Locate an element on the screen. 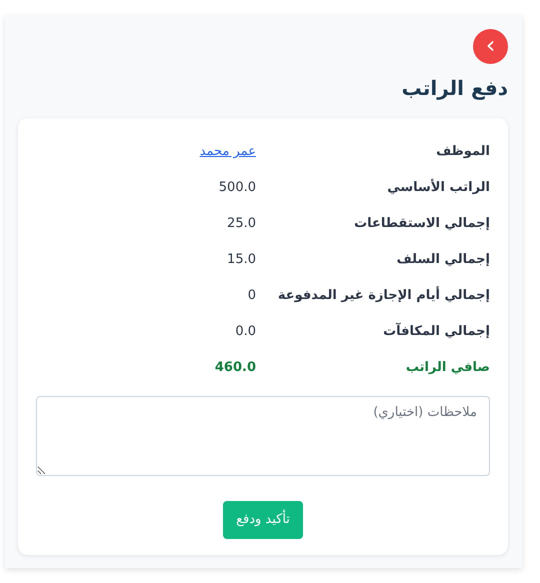  confirm-pay-button: تأكيد ودفع is located at coordinates (263, 519).